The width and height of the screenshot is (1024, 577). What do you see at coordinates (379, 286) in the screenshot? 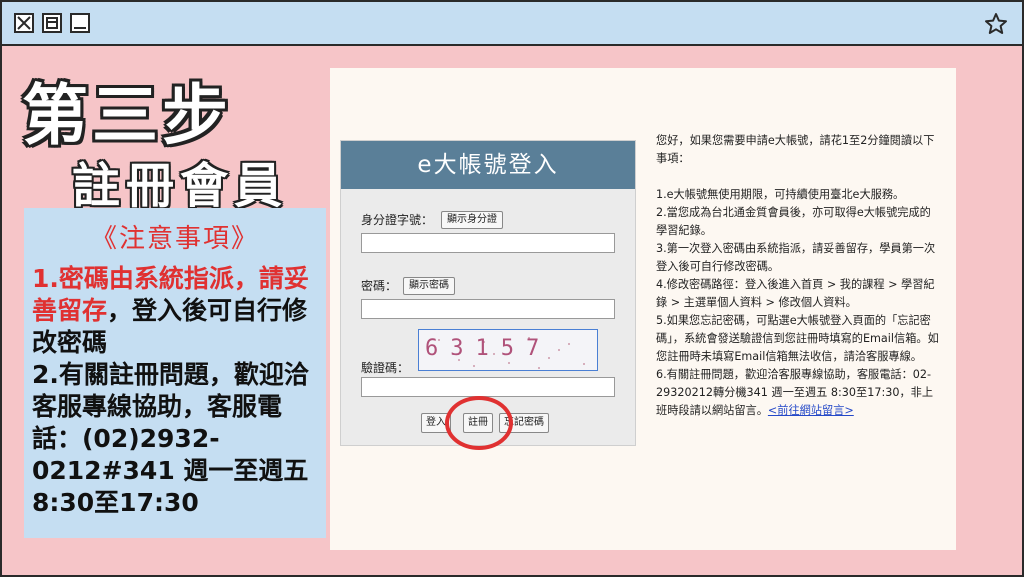
I see `password-label: 密碼：` at bounding box center [379, 286].